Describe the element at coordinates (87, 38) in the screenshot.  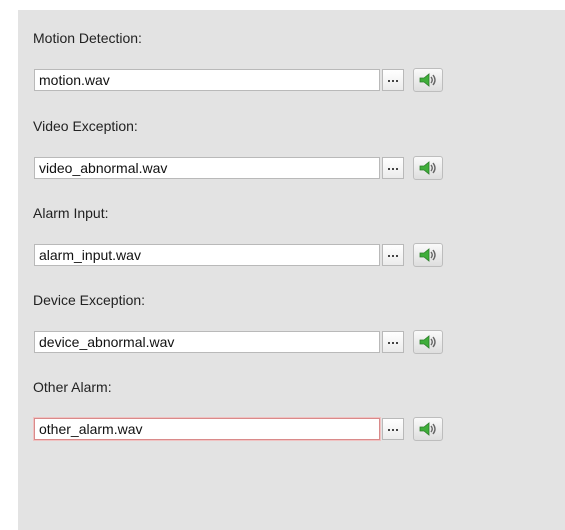
I see `motion-detection-label: Motion Detection:` at that location.